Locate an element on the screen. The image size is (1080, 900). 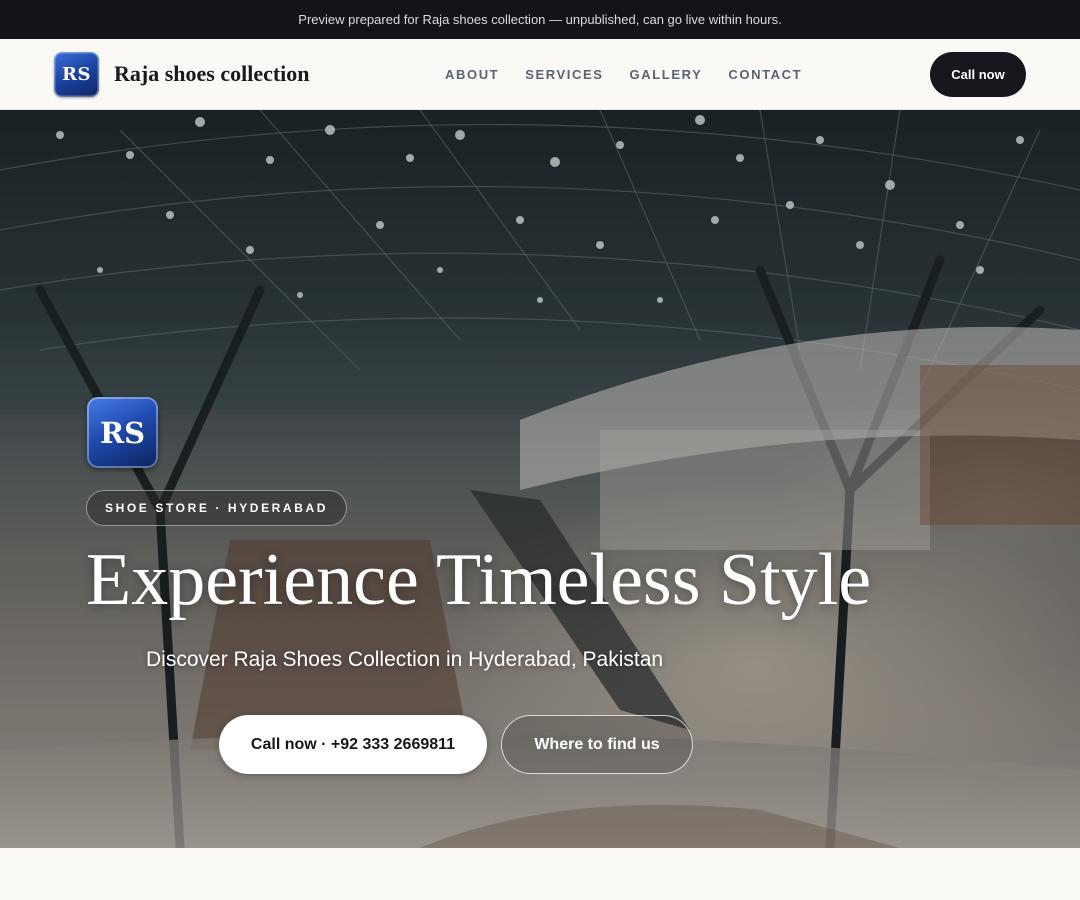
main-nav: ABOUT SERVICES GALLERY CONTACT is located at coordinates (623, 74).